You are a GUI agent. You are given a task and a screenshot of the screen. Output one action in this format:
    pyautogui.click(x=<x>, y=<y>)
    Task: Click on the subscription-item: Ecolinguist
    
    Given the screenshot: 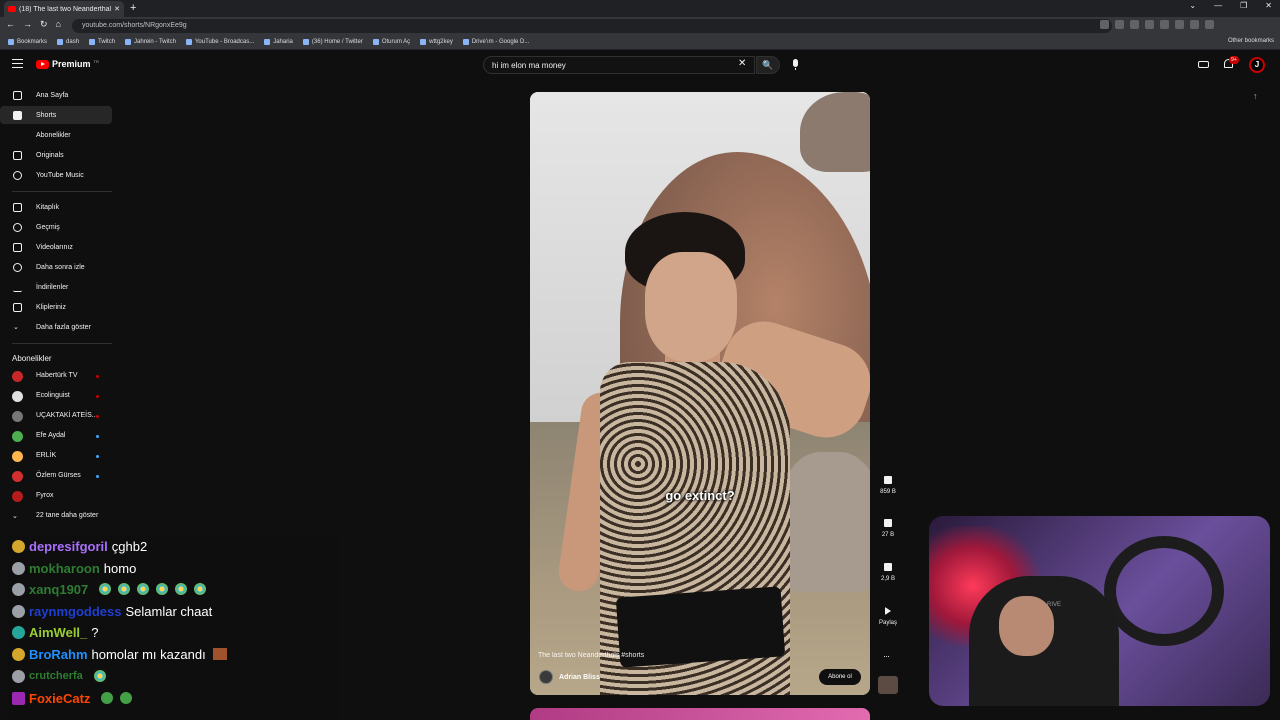 What is the action you would take?
    pyautogui.click(x=56, y=396)
    